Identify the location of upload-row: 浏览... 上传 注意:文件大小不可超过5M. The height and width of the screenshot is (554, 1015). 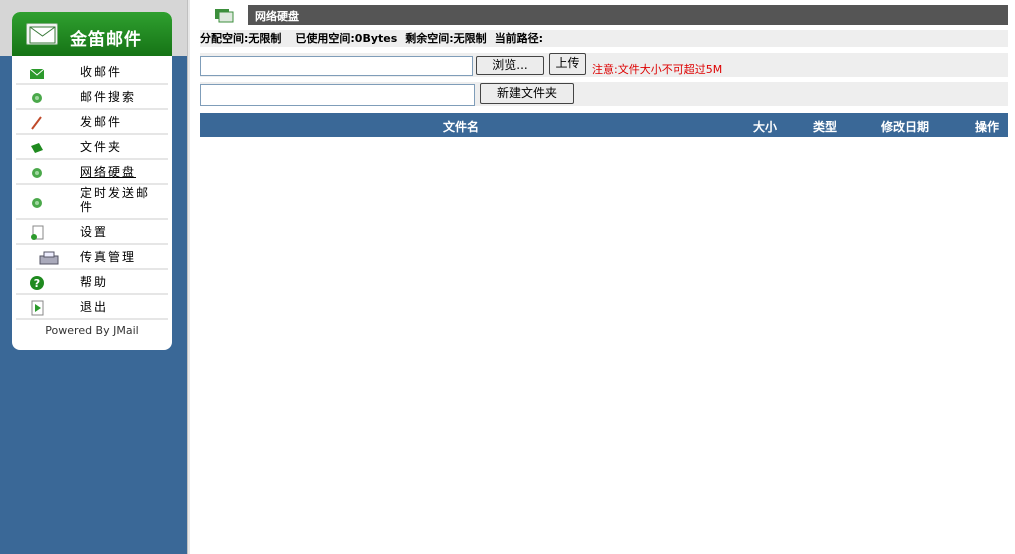
(604, 65).